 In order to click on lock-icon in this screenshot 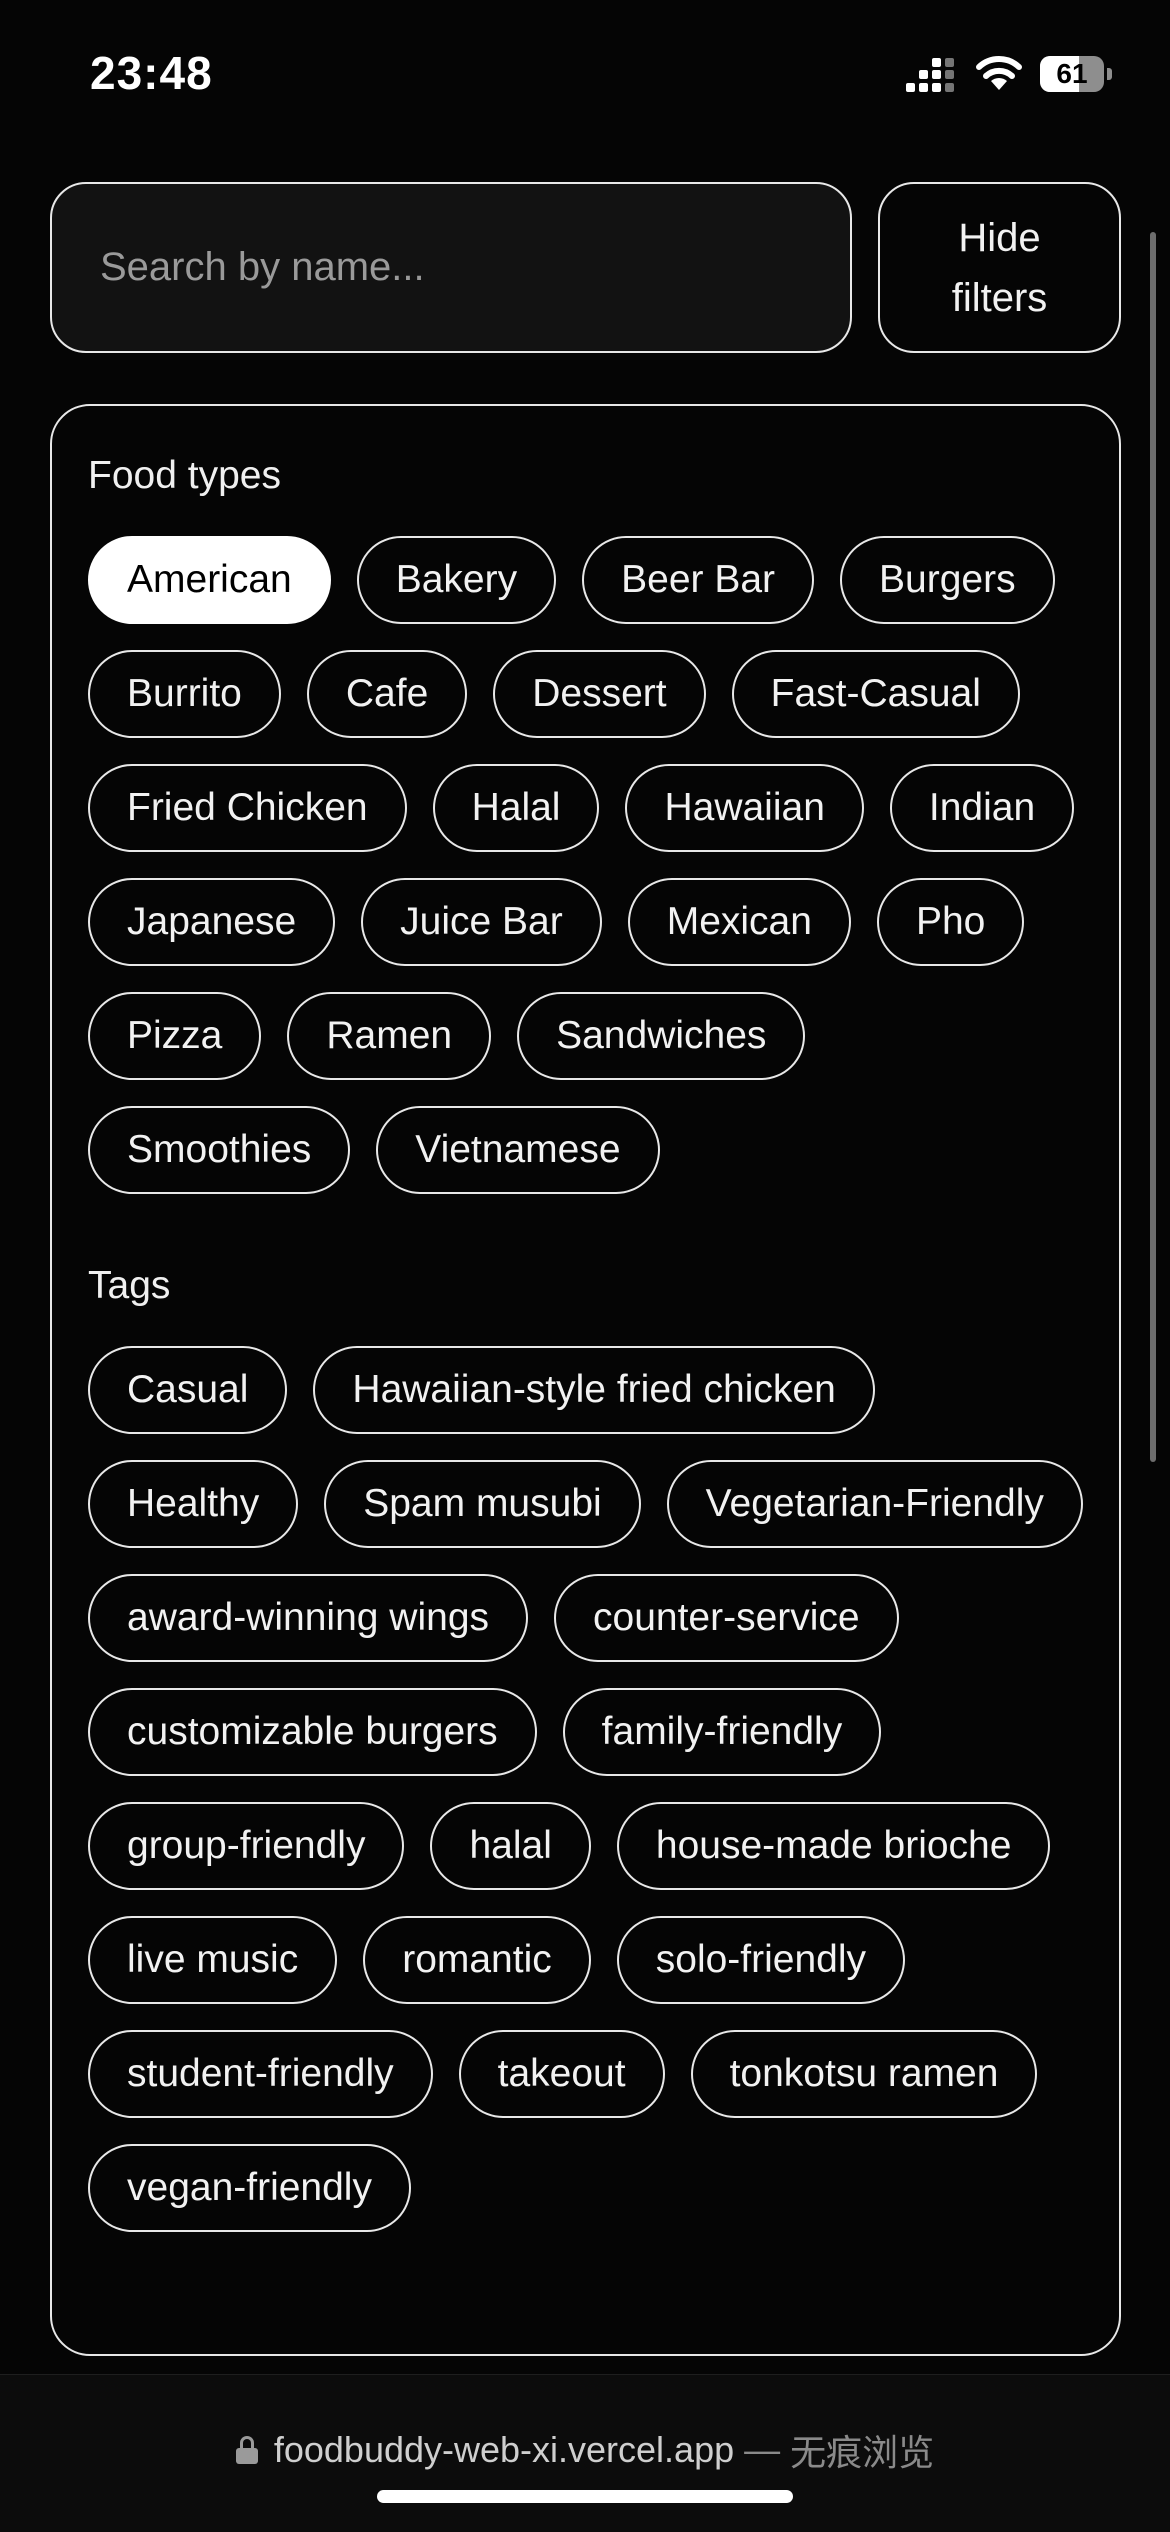, I will do `click(246, 2450)`.